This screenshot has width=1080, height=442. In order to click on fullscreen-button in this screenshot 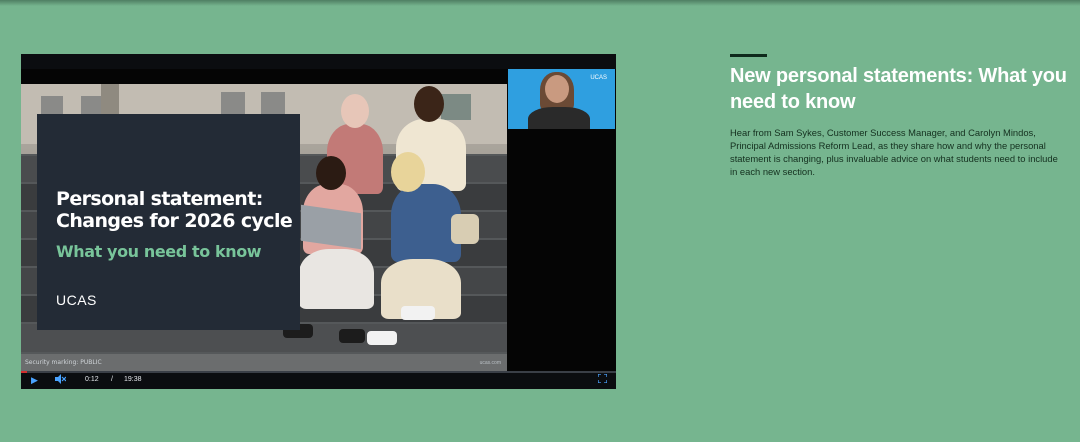, I will do `click(602, 379)`.